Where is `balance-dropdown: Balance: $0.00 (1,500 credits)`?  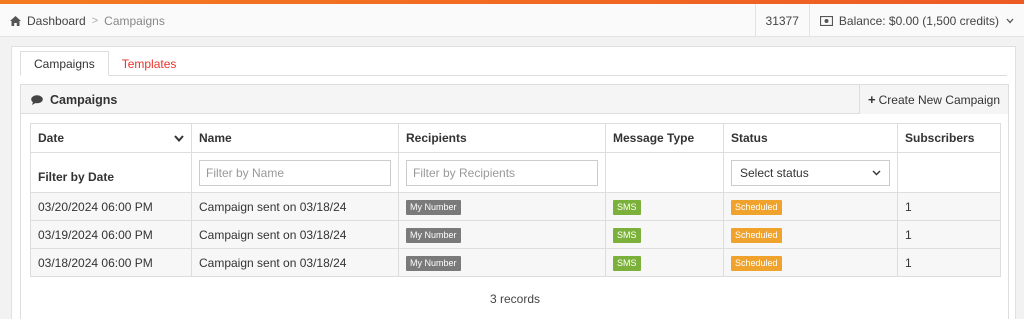 balance-dropdown: Balance: $0.00 (1,500 credits) is located at coordinates (916, 20).